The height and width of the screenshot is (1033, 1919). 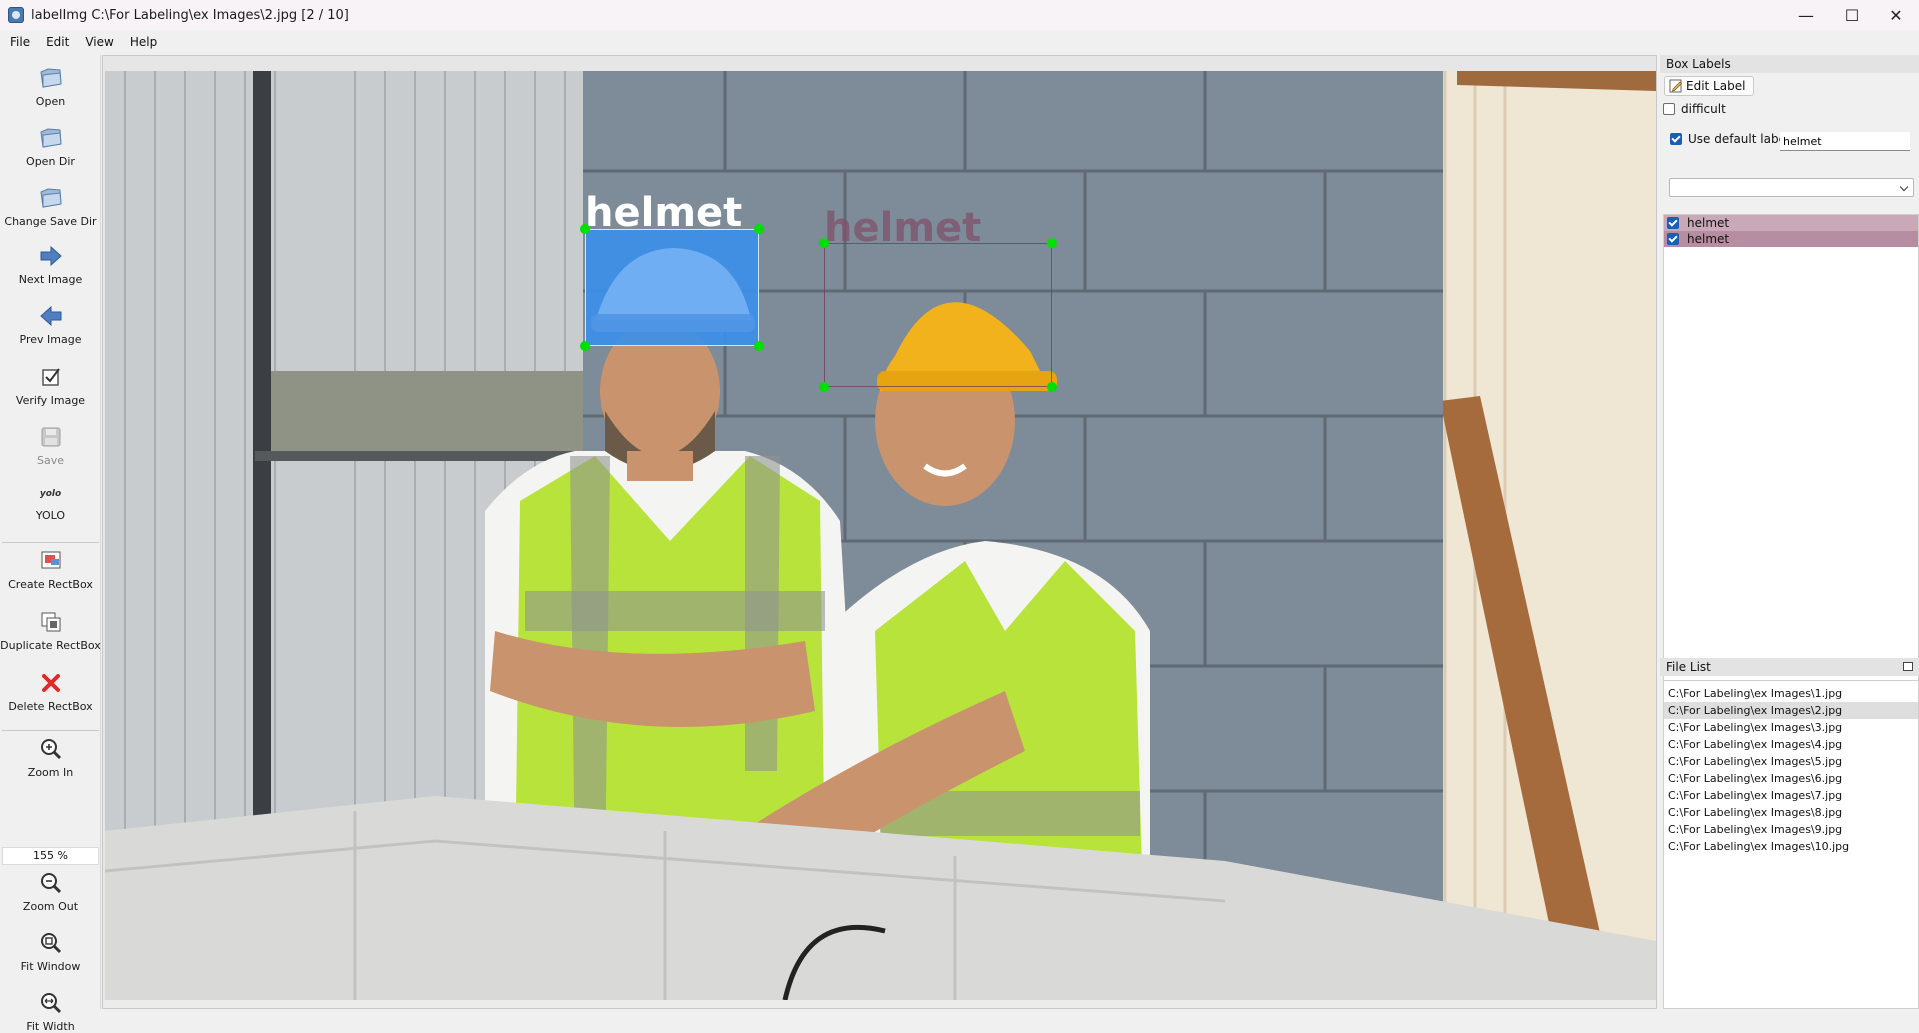 I want to click on format-button: yolo YOLO, so click(x=50, y=502).